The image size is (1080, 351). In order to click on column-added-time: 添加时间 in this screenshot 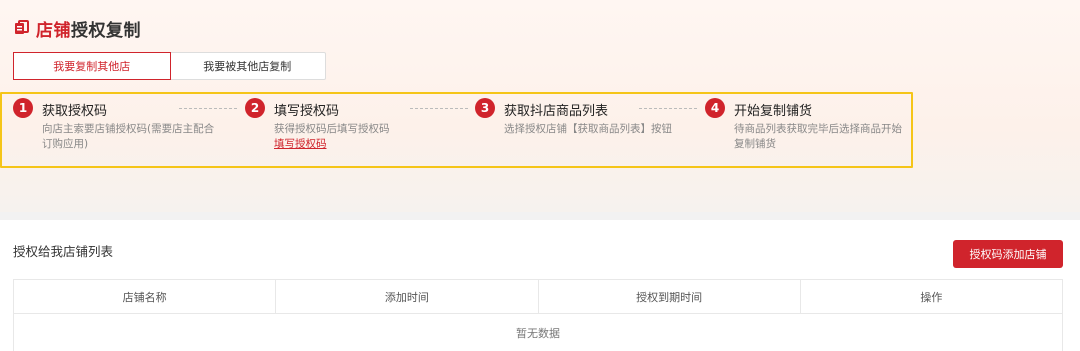, I will do `click(407, 296)`.